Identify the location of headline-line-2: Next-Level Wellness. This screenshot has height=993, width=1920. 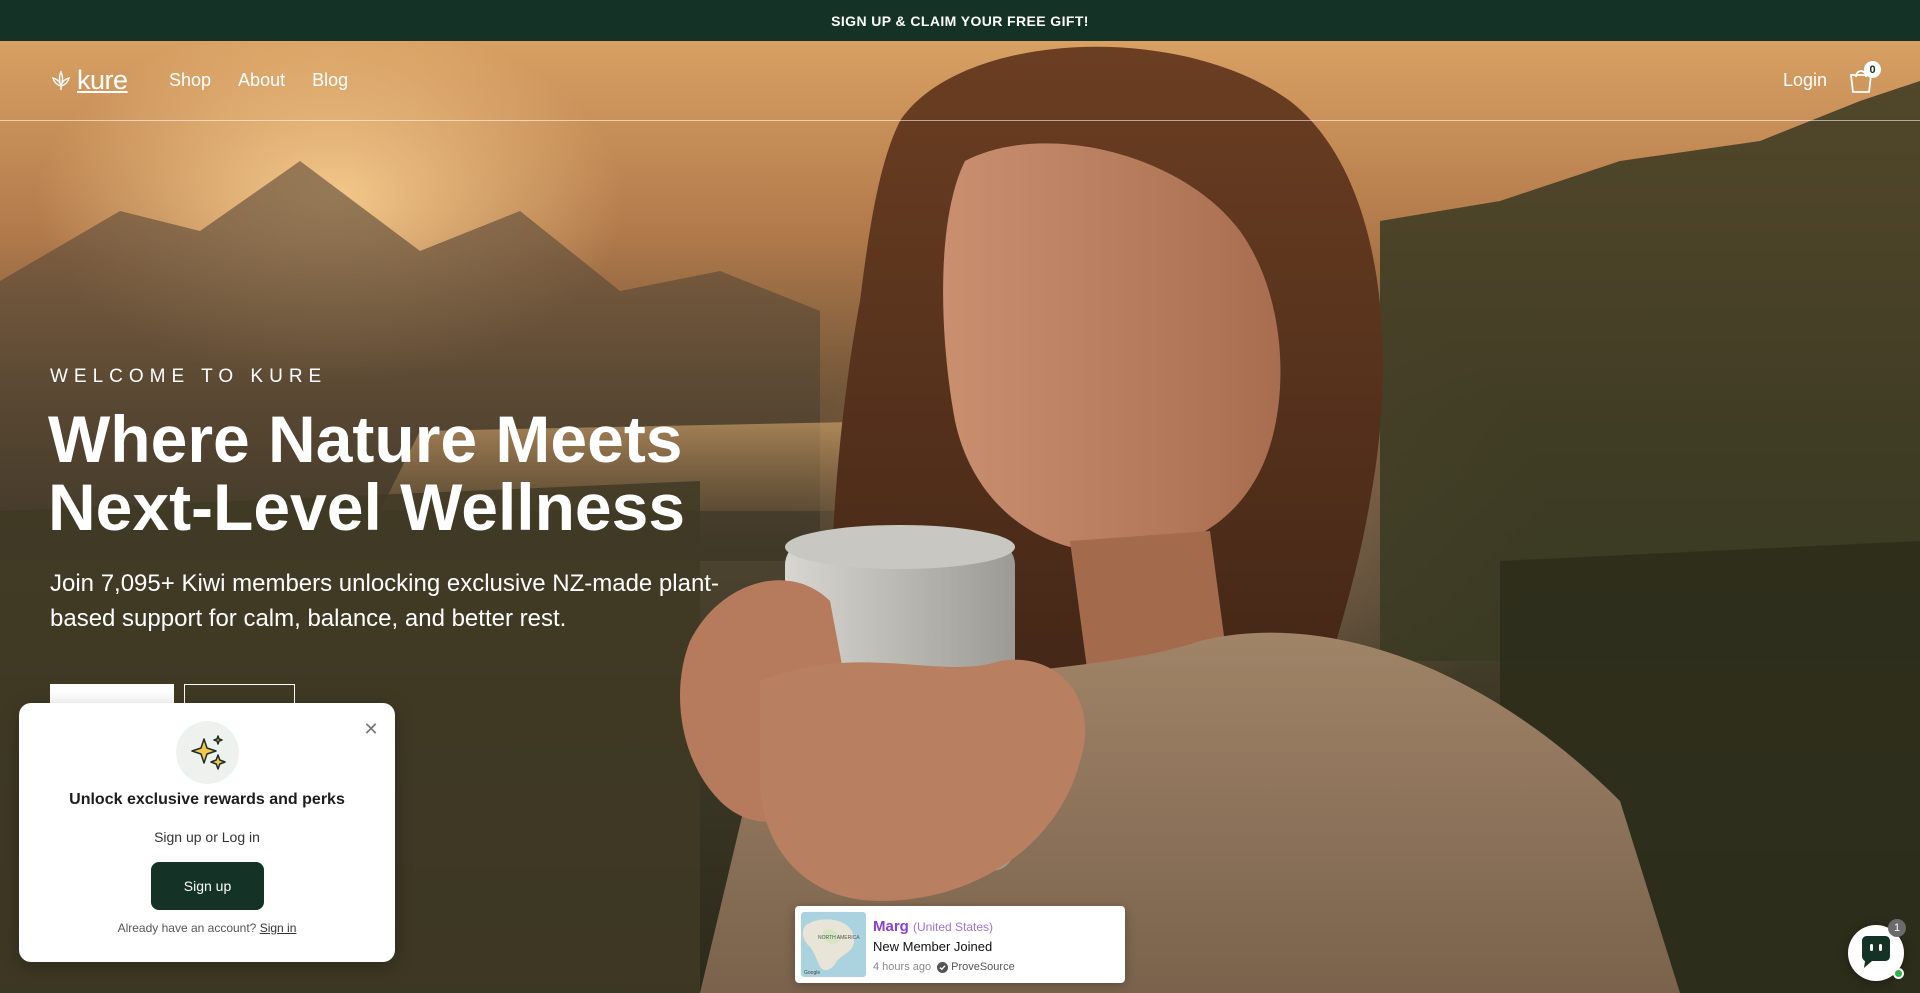
(367, 507).